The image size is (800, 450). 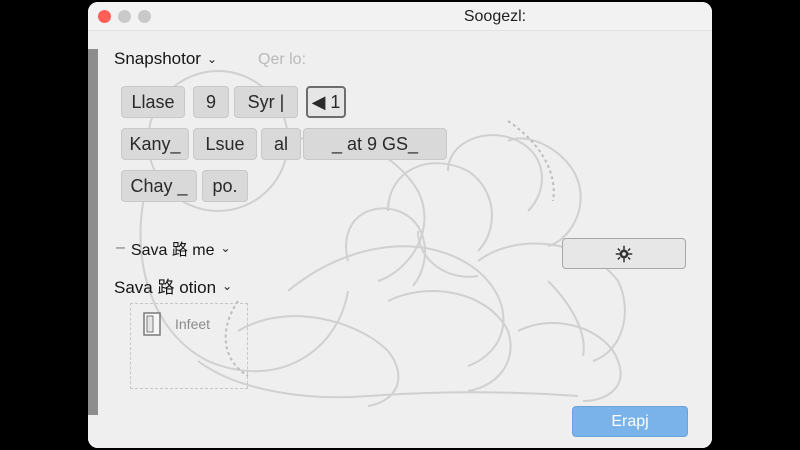 I want to click on save-location-label: Sava 路 otion, so click(x=165, y=287).